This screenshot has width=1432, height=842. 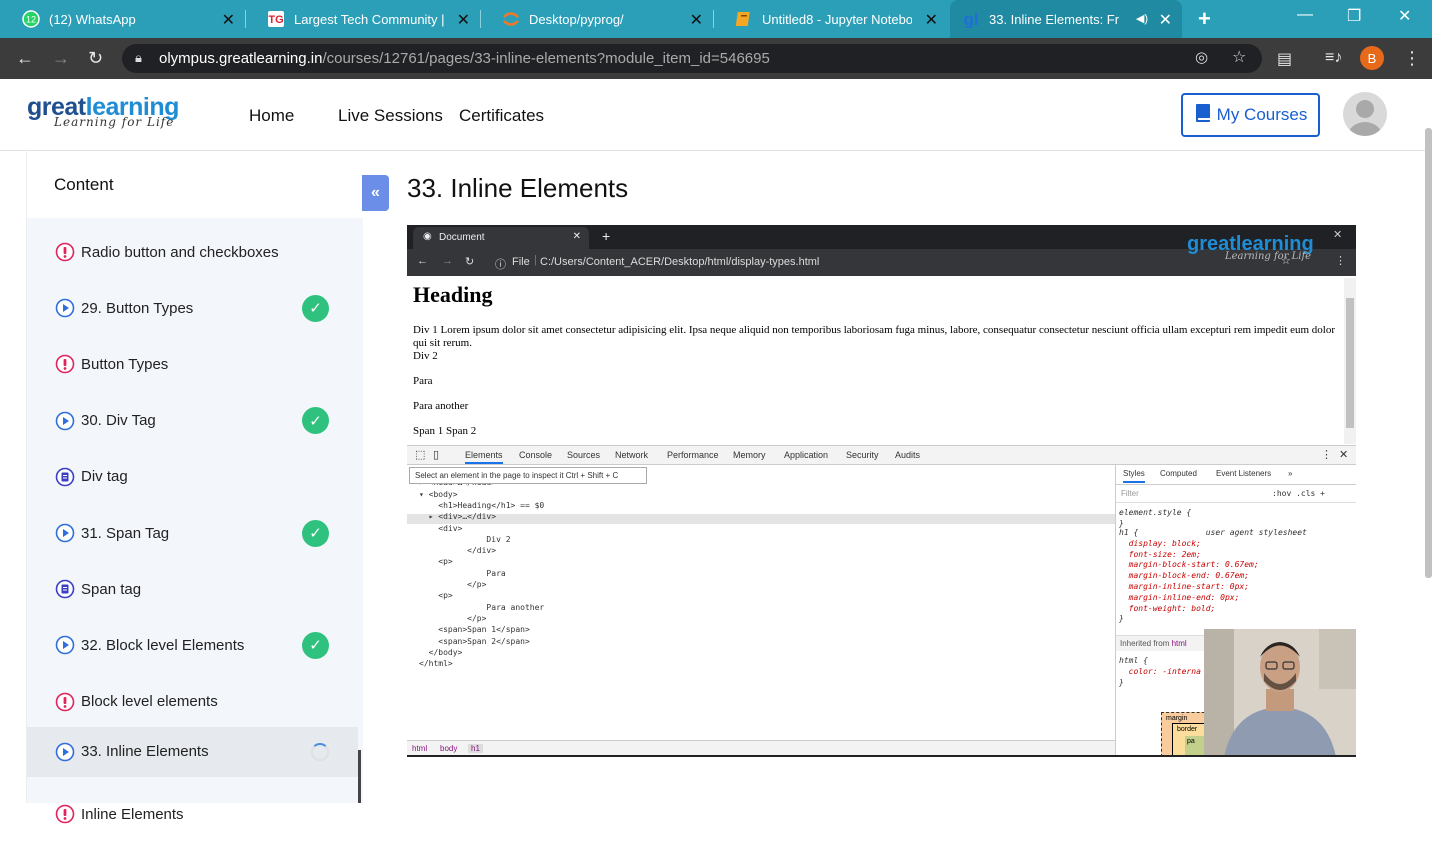 What do you see at coordinates (482, 607) in the screenshot?
I see `dom-line: Para another` at bounding box center [482, 607].